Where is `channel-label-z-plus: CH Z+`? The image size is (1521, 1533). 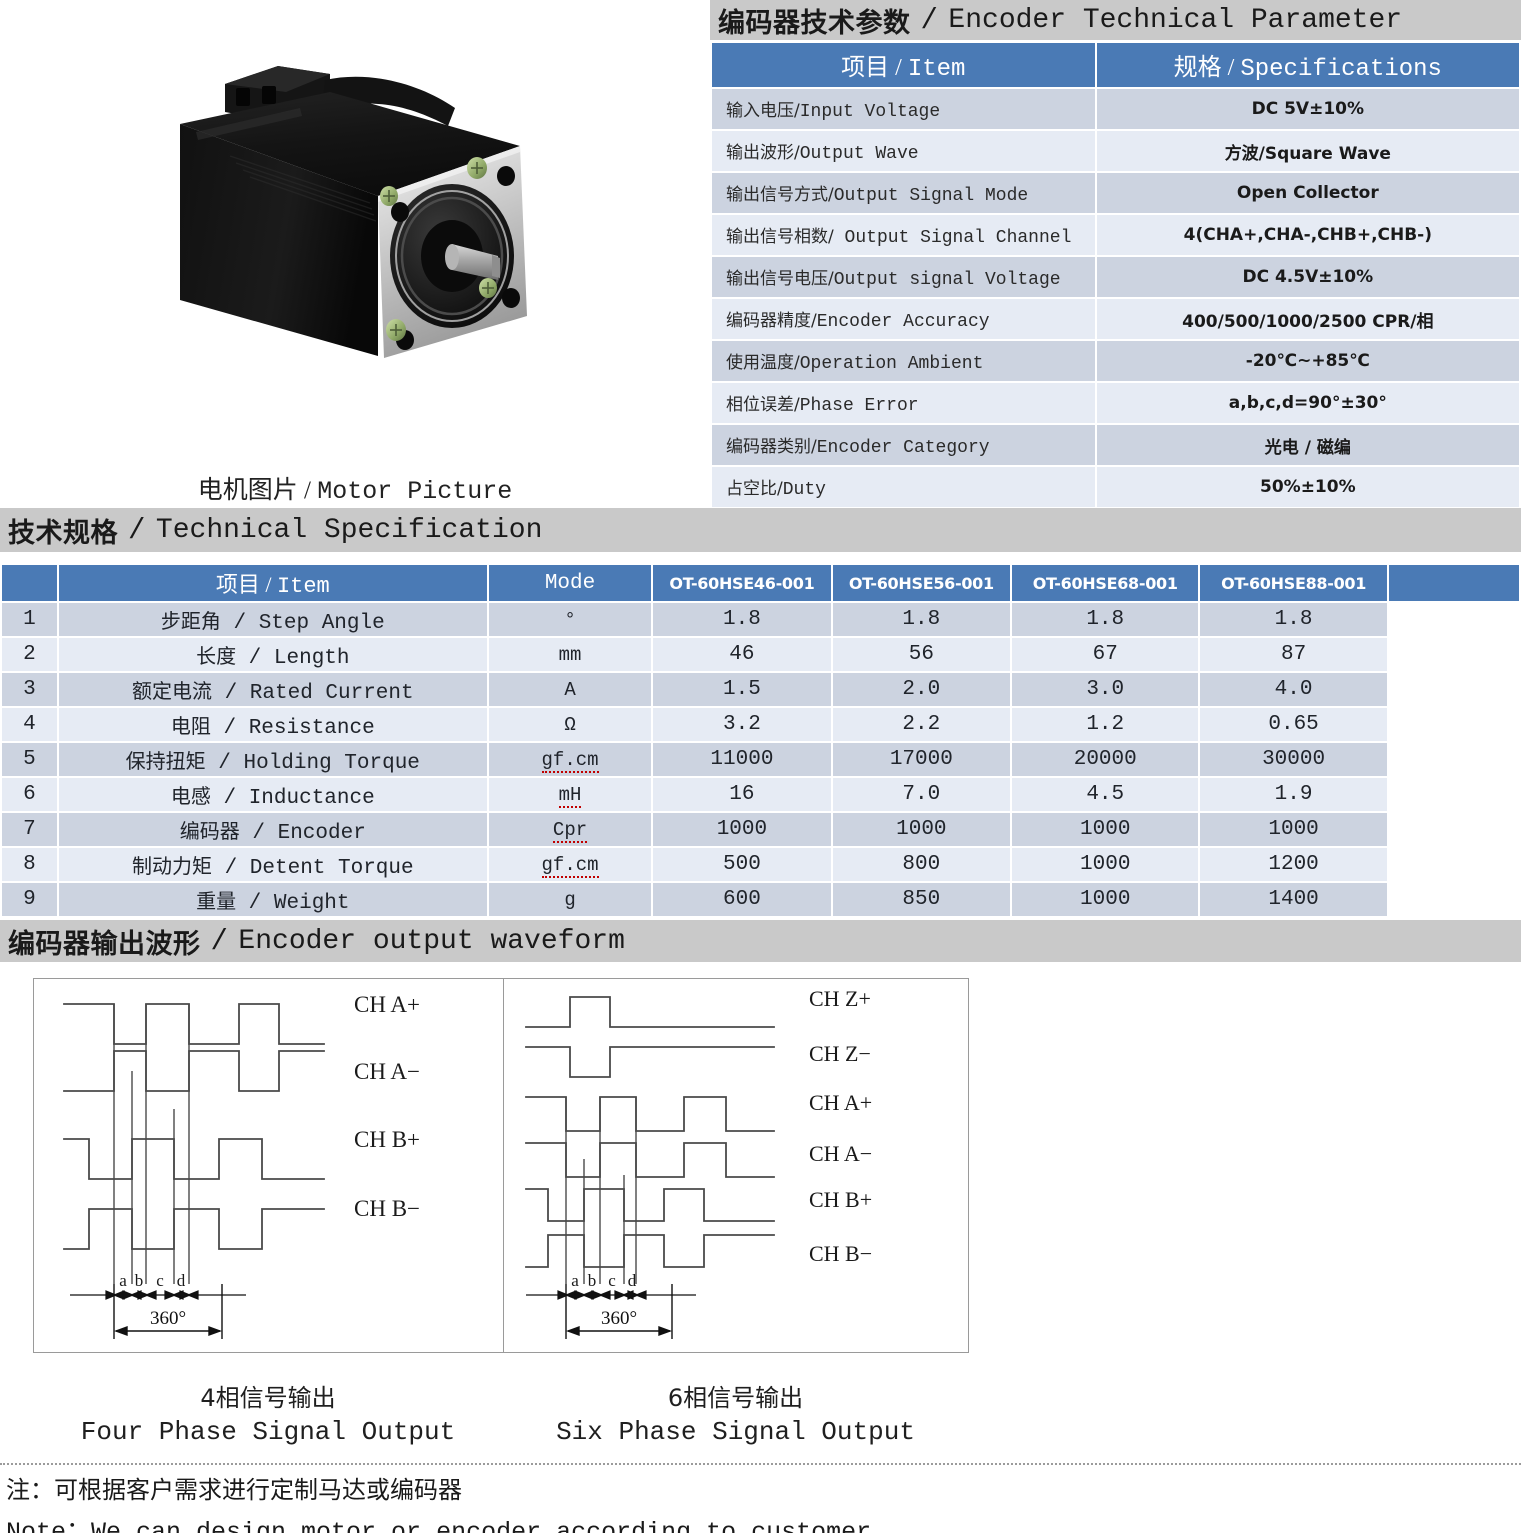
channel-label-z-plus: CH Z+ is located at coordinates (840, 998).